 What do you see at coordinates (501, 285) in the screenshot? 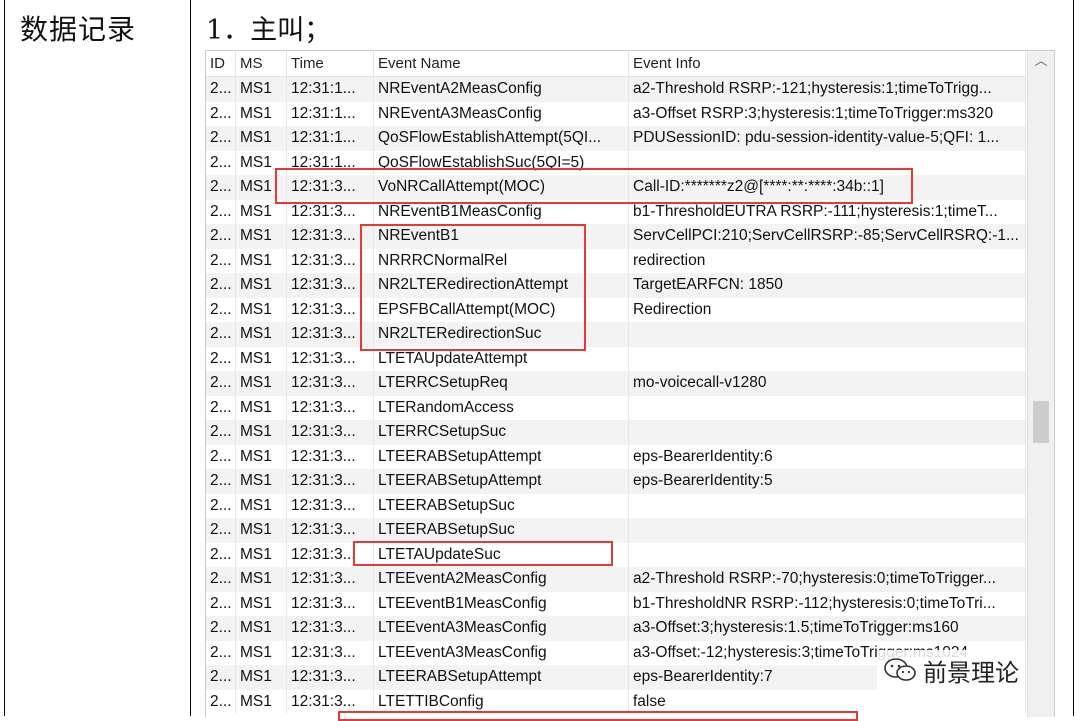
I see `cell-event-name: NR2LTERedirectionAttempt` at bounding box center [501, 285].